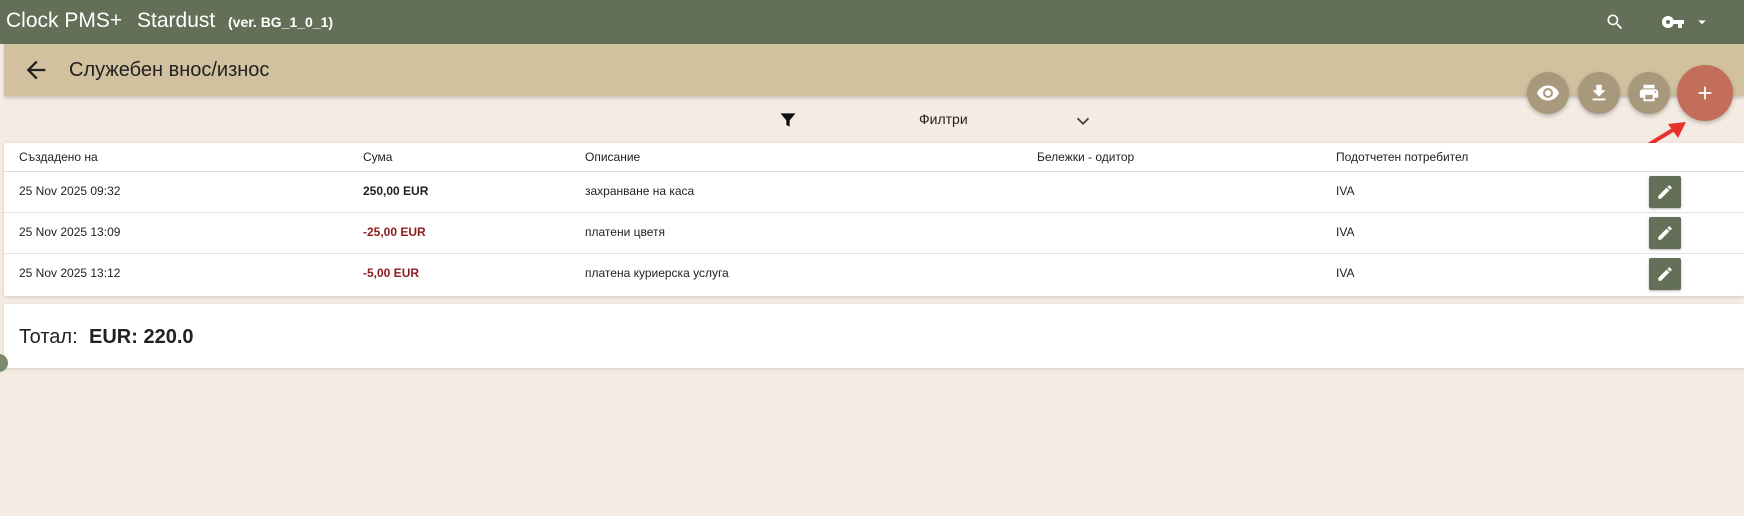  Describe the element at coordinates (788, 120) in the screenshot. I see `filter-icon` at that location.